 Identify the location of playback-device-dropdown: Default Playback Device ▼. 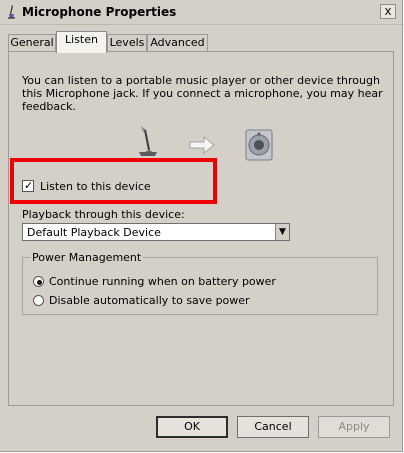
(156, 232).